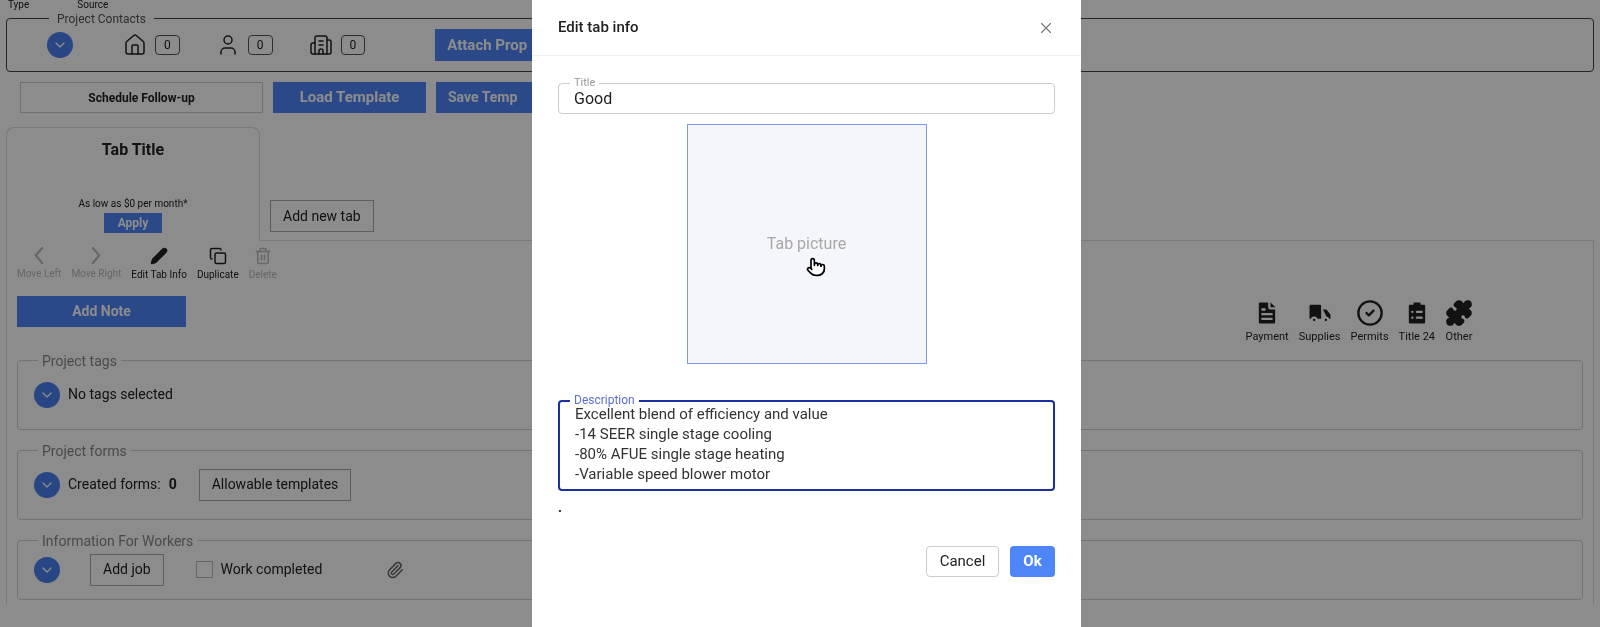 The width and height of the screenshot is (1600, 627). I want to click on category-button: Title 24, so click(1416, 322).